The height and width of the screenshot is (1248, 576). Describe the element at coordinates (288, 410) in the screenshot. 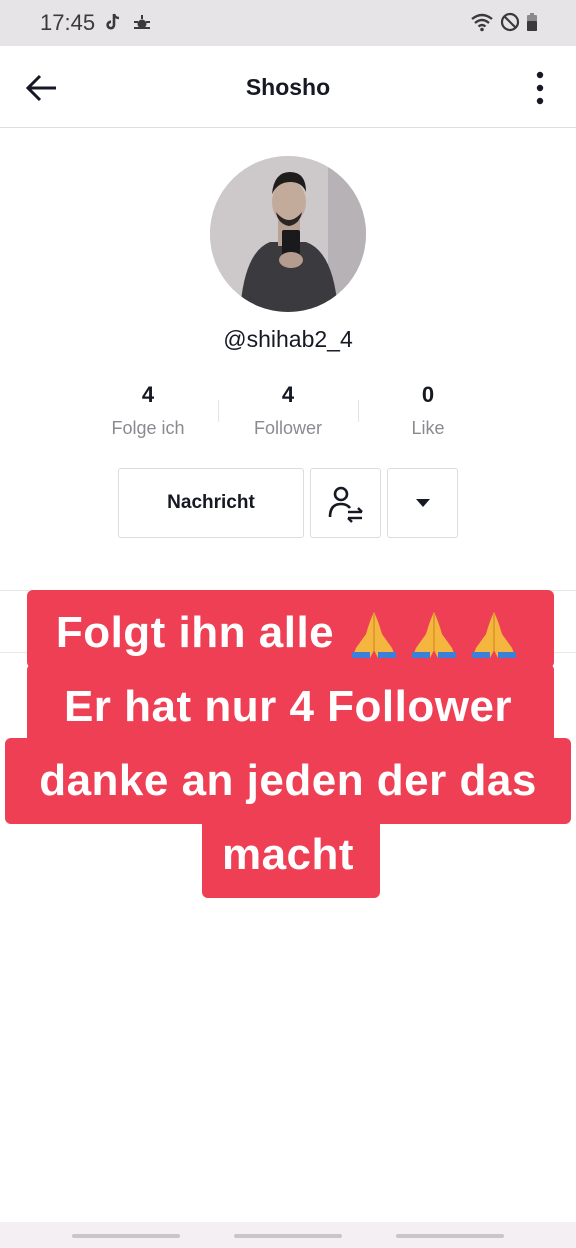

I see `stat-followers: 4 Follower` at that location.